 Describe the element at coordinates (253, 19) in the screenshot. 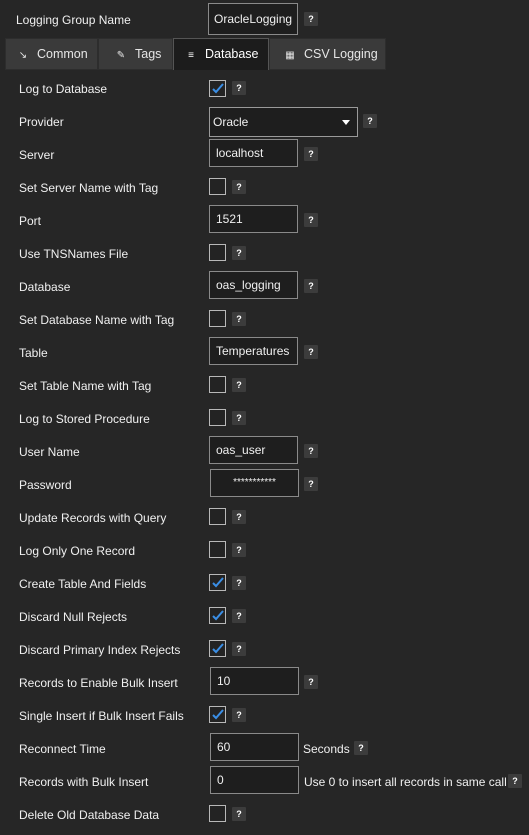

I see `group-name-input: OracleLogging` at that location.